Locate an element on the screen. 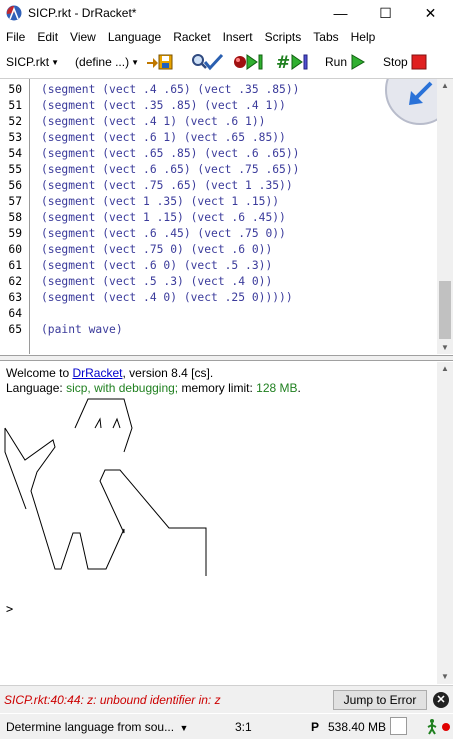 Image resolution: width=453 pixels, height=739 pixels. code-text: (segment (vect .6 .65) (vect .75 .65)) is located at coordinates (170, 170).